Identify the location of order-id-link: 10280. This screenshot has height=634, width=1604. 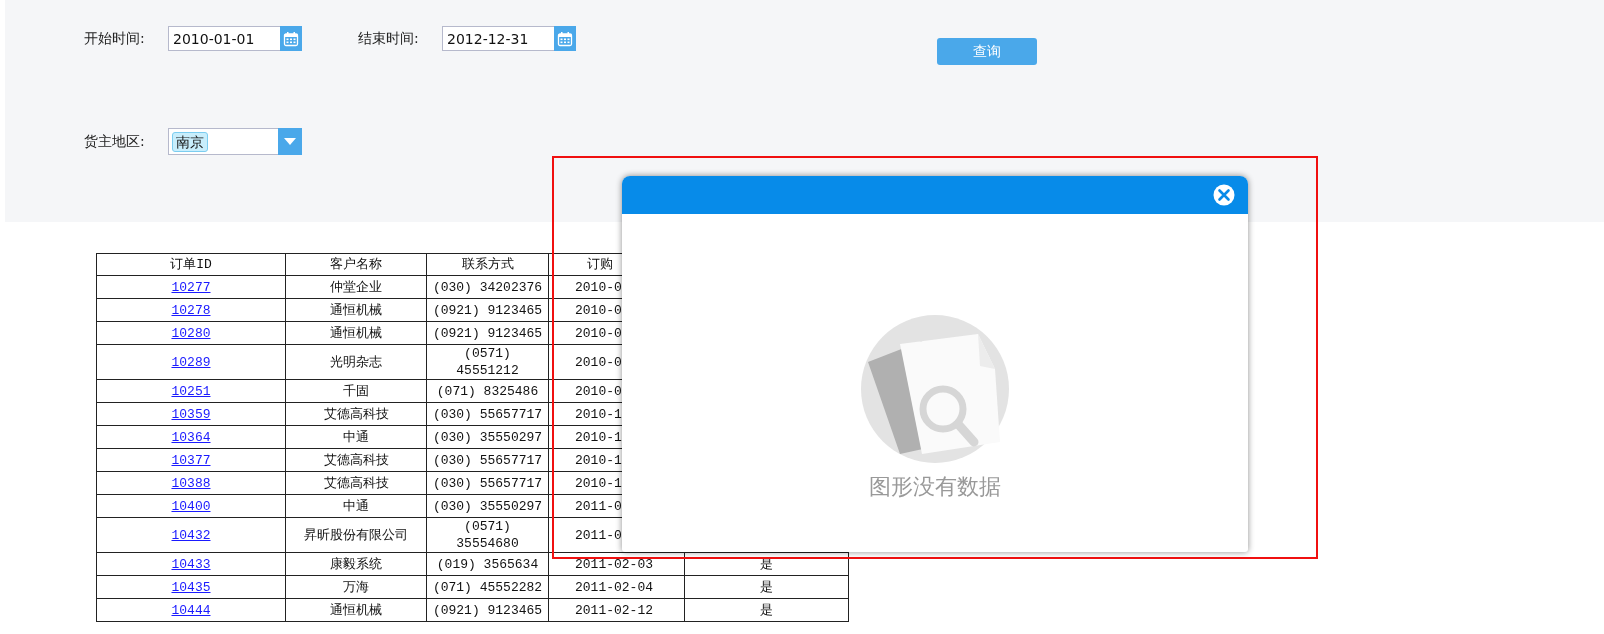
(191, 333).